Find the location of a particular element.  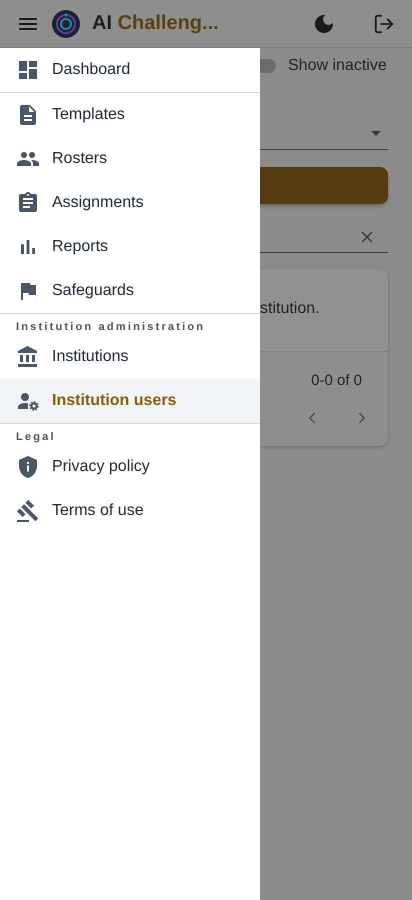

menu-icon is located at coordinates (28, 24).